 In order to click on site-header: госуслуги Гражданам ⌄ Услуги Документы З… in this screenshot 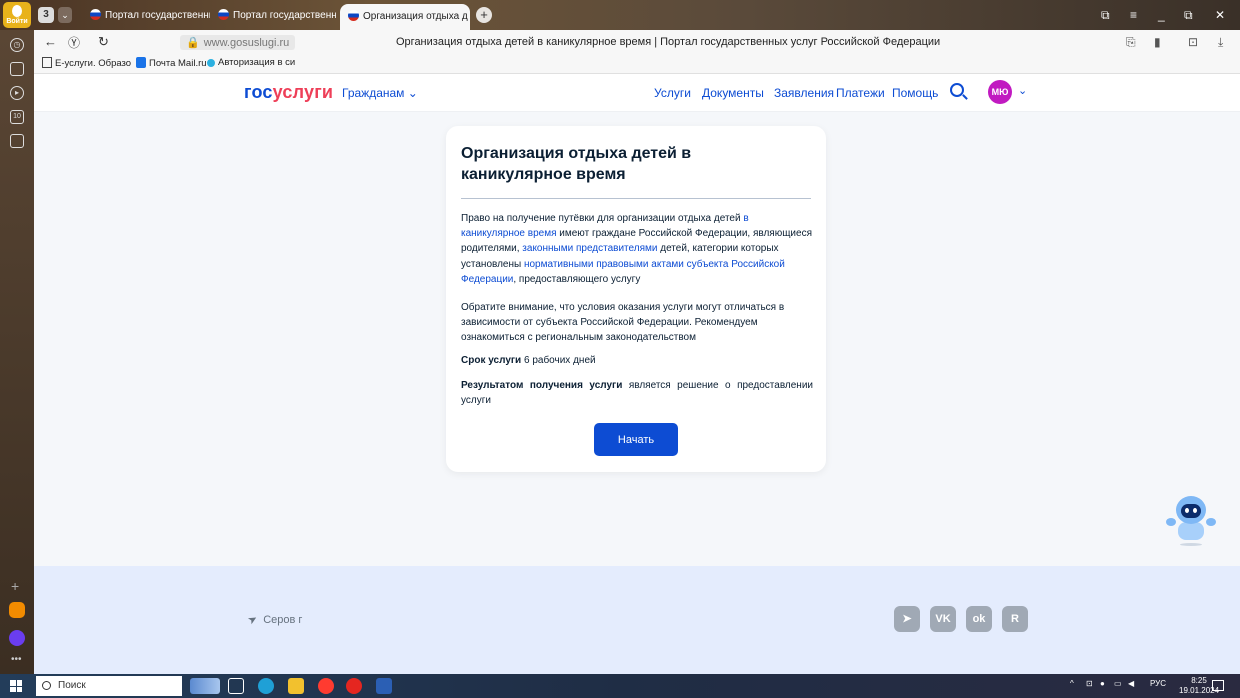, I will do `click(637, 93)`.